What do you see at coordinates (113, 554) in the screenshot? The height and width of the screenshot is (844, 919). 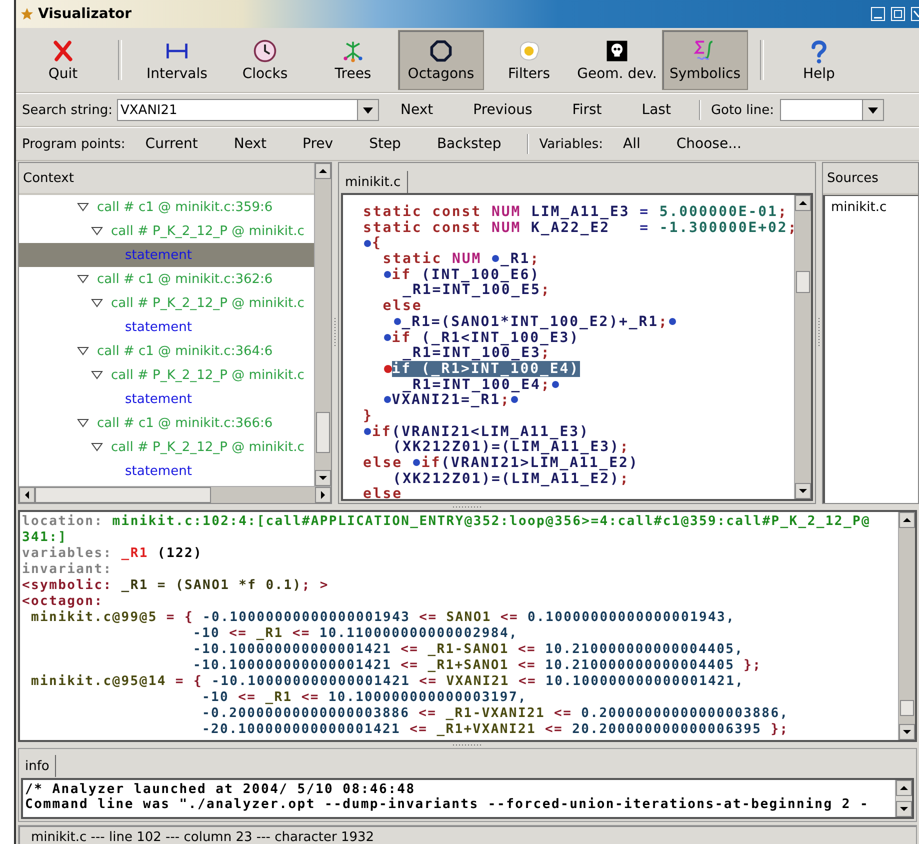 I see `output-line: variables: _R1 (122)` at bounding box center [113, 554].